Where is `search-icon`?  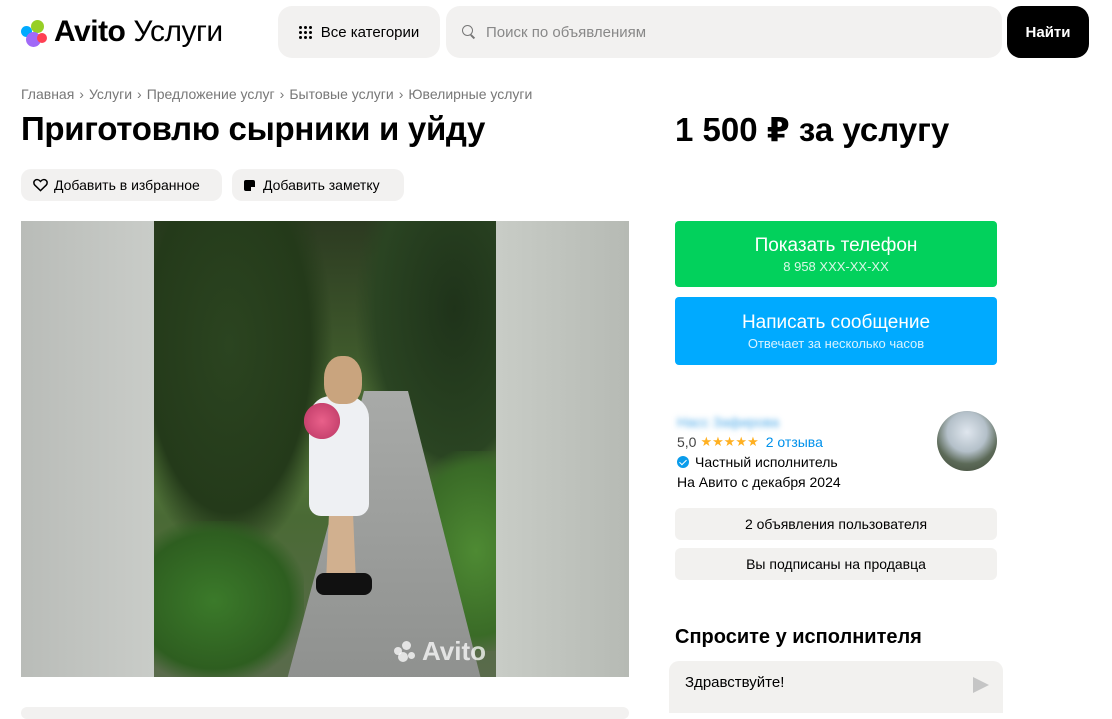 search-icon is located at coordinates (469, 32).